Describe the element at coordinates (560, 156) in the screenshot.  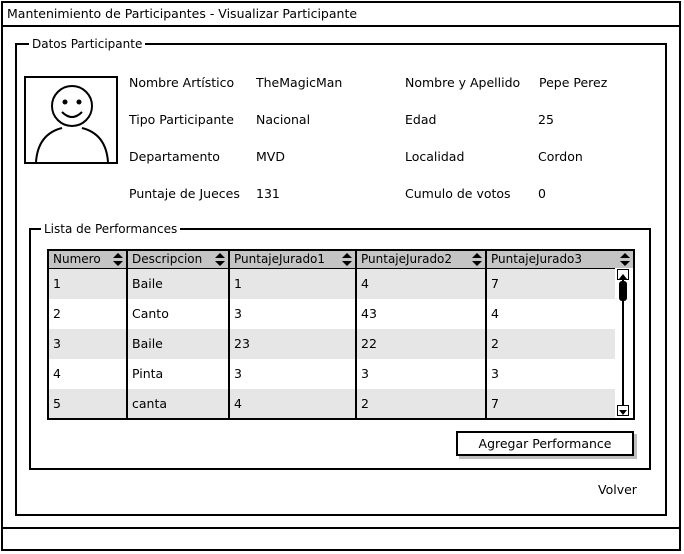
I see `field-value-localidad: Cordon` at that location.